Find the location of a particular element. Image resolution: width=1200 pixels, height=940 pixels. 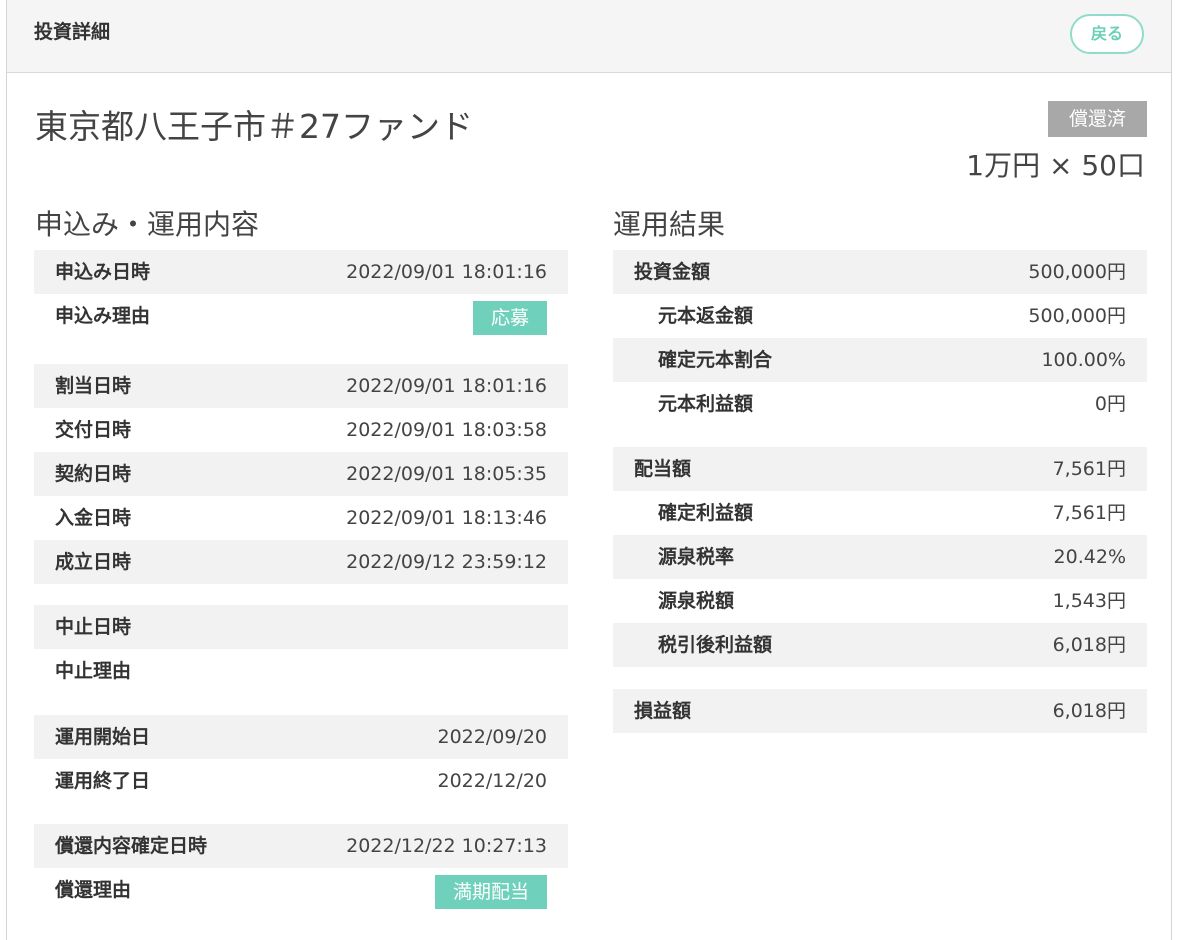

row-label: 投資金額 is located at coordinates (672, 272).